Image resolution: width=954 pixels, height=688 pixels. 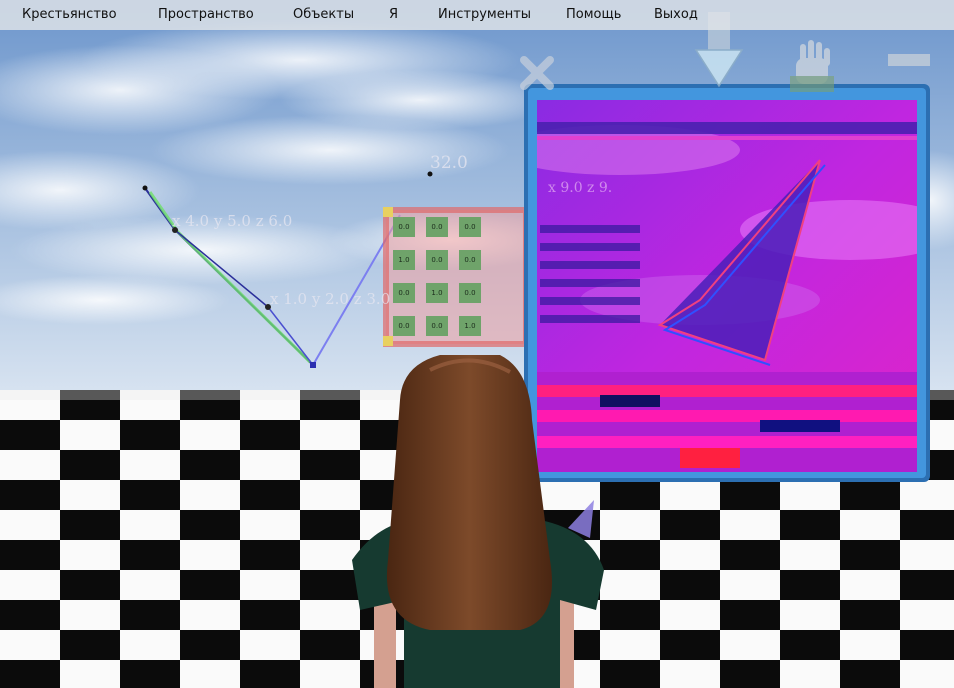 I want to click on menu-peasantry: Крестьянство, so click(x=69, y=14).